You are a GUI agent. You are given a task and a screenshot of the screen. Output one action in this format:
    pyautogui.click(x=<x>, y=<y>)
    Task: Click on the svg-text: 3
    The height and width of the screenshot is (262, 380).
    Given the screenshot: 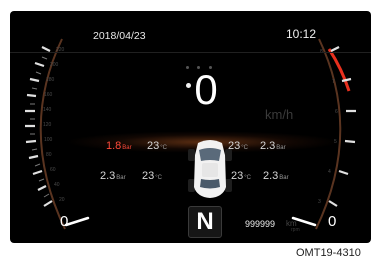 What is the action you would take?
    pyautogui.click(x=319, y=202)
    